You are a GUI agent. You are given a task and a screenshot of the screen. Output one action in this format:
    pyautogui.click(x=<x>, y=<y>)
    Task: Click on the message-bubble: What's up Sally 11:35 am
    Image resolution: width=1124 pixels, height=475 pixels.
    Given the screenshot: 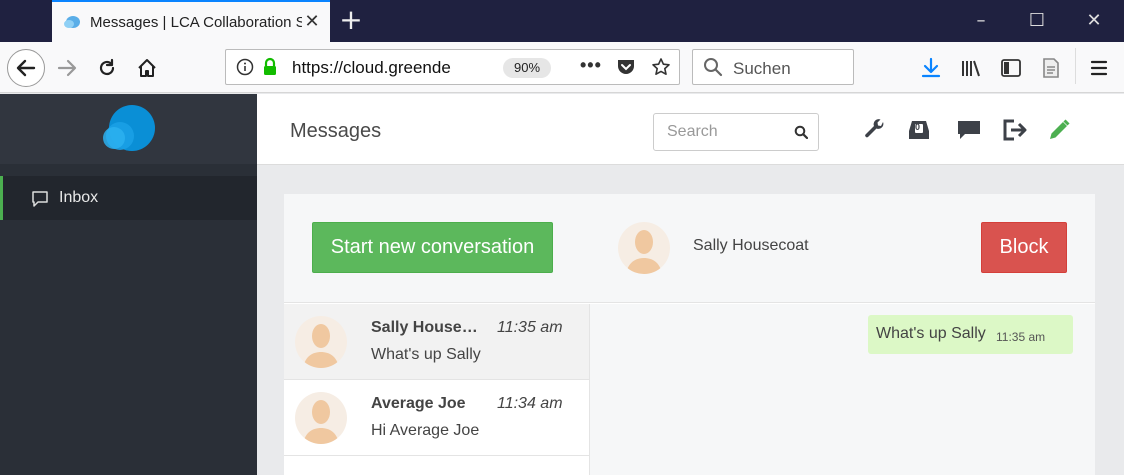 What is the action you would take?
    pyautogui.click(x=970, y=334)
    